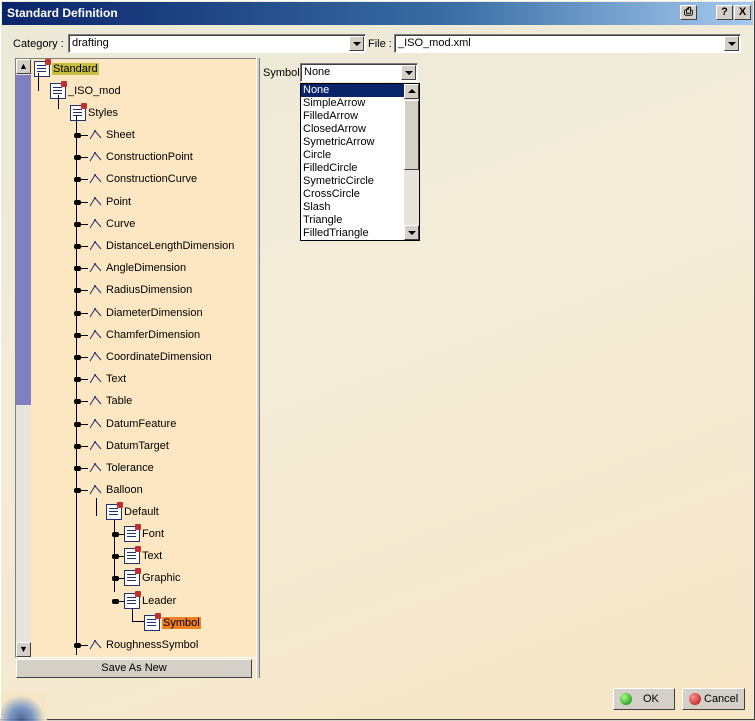  Describe the element at coordinates (23, 66) in the screenshot. I see `scroll-up-icon: ▲` at that location.